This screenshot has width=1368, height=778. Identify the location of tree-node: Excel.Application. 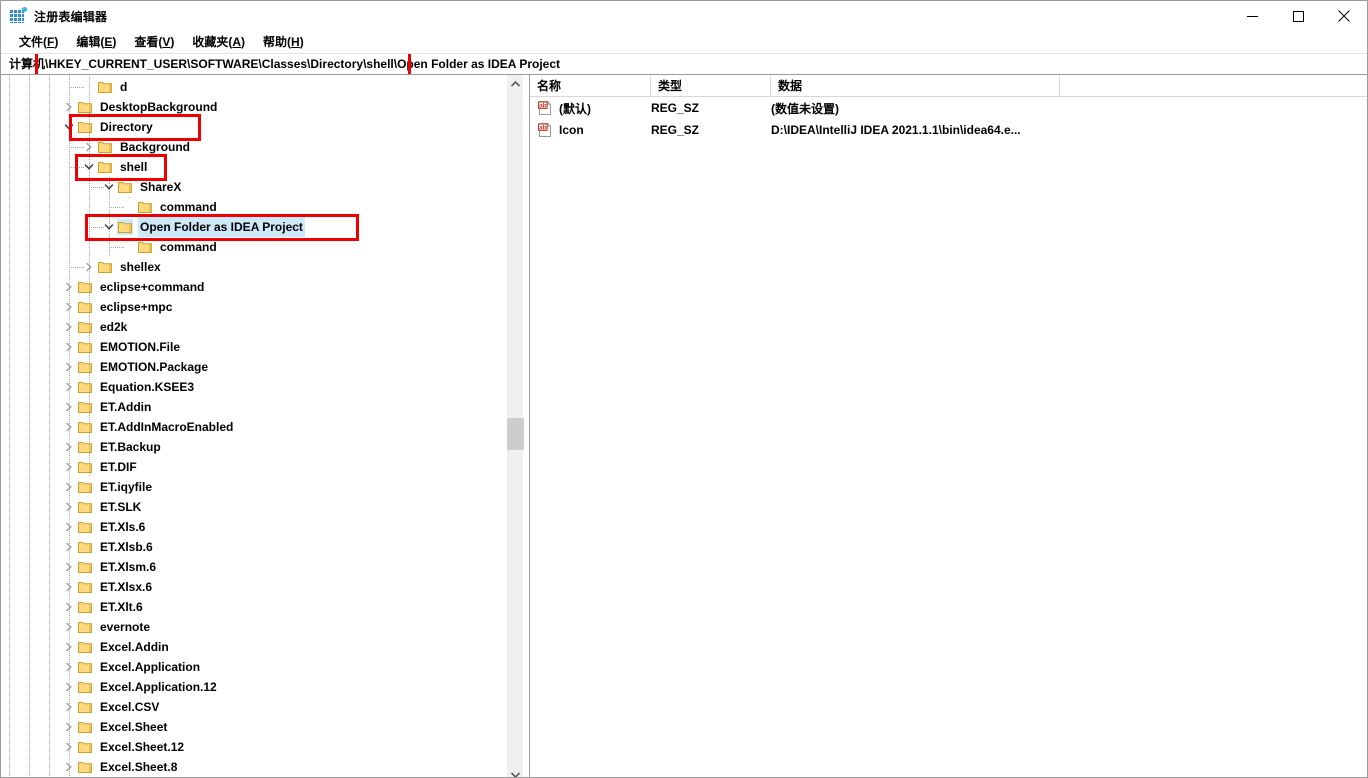
(253, 667).